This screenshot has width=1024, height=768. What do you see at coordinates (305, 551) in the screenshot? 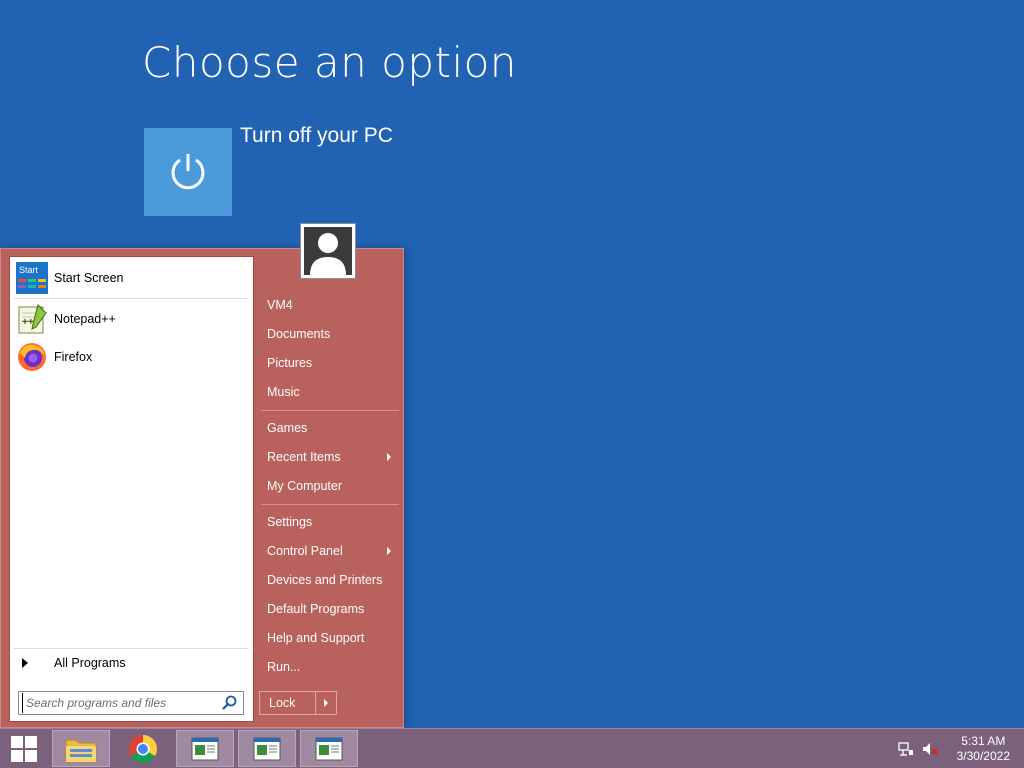
I see `menu-item-label: Control Panel` at bounding box center [305, 551].